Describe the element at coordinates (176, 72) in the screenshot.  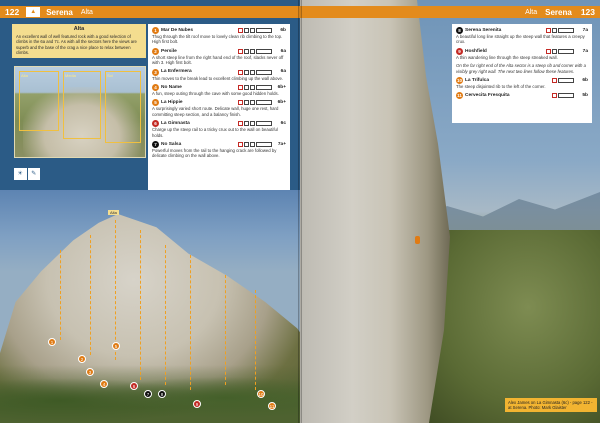
I see `route-name: La Enfermera` at that location.